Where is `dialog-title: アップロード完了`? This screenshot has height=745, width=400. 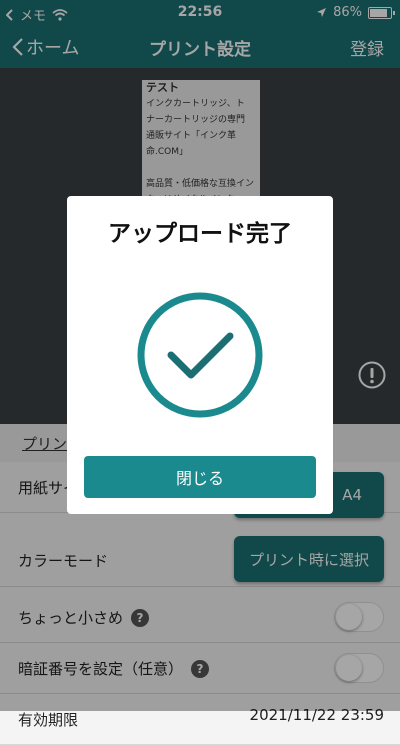 dialog-title: アップロード完了 is located at coordinates (200, 234).